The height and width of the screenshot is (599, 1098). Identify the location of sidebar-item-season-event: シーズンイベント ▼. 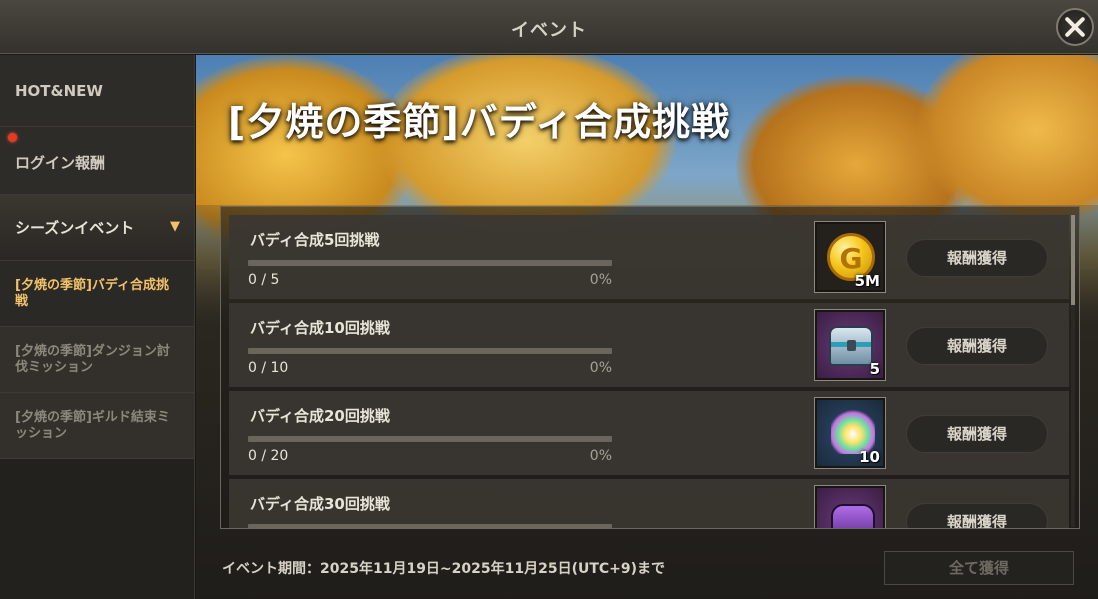
(97, 228).